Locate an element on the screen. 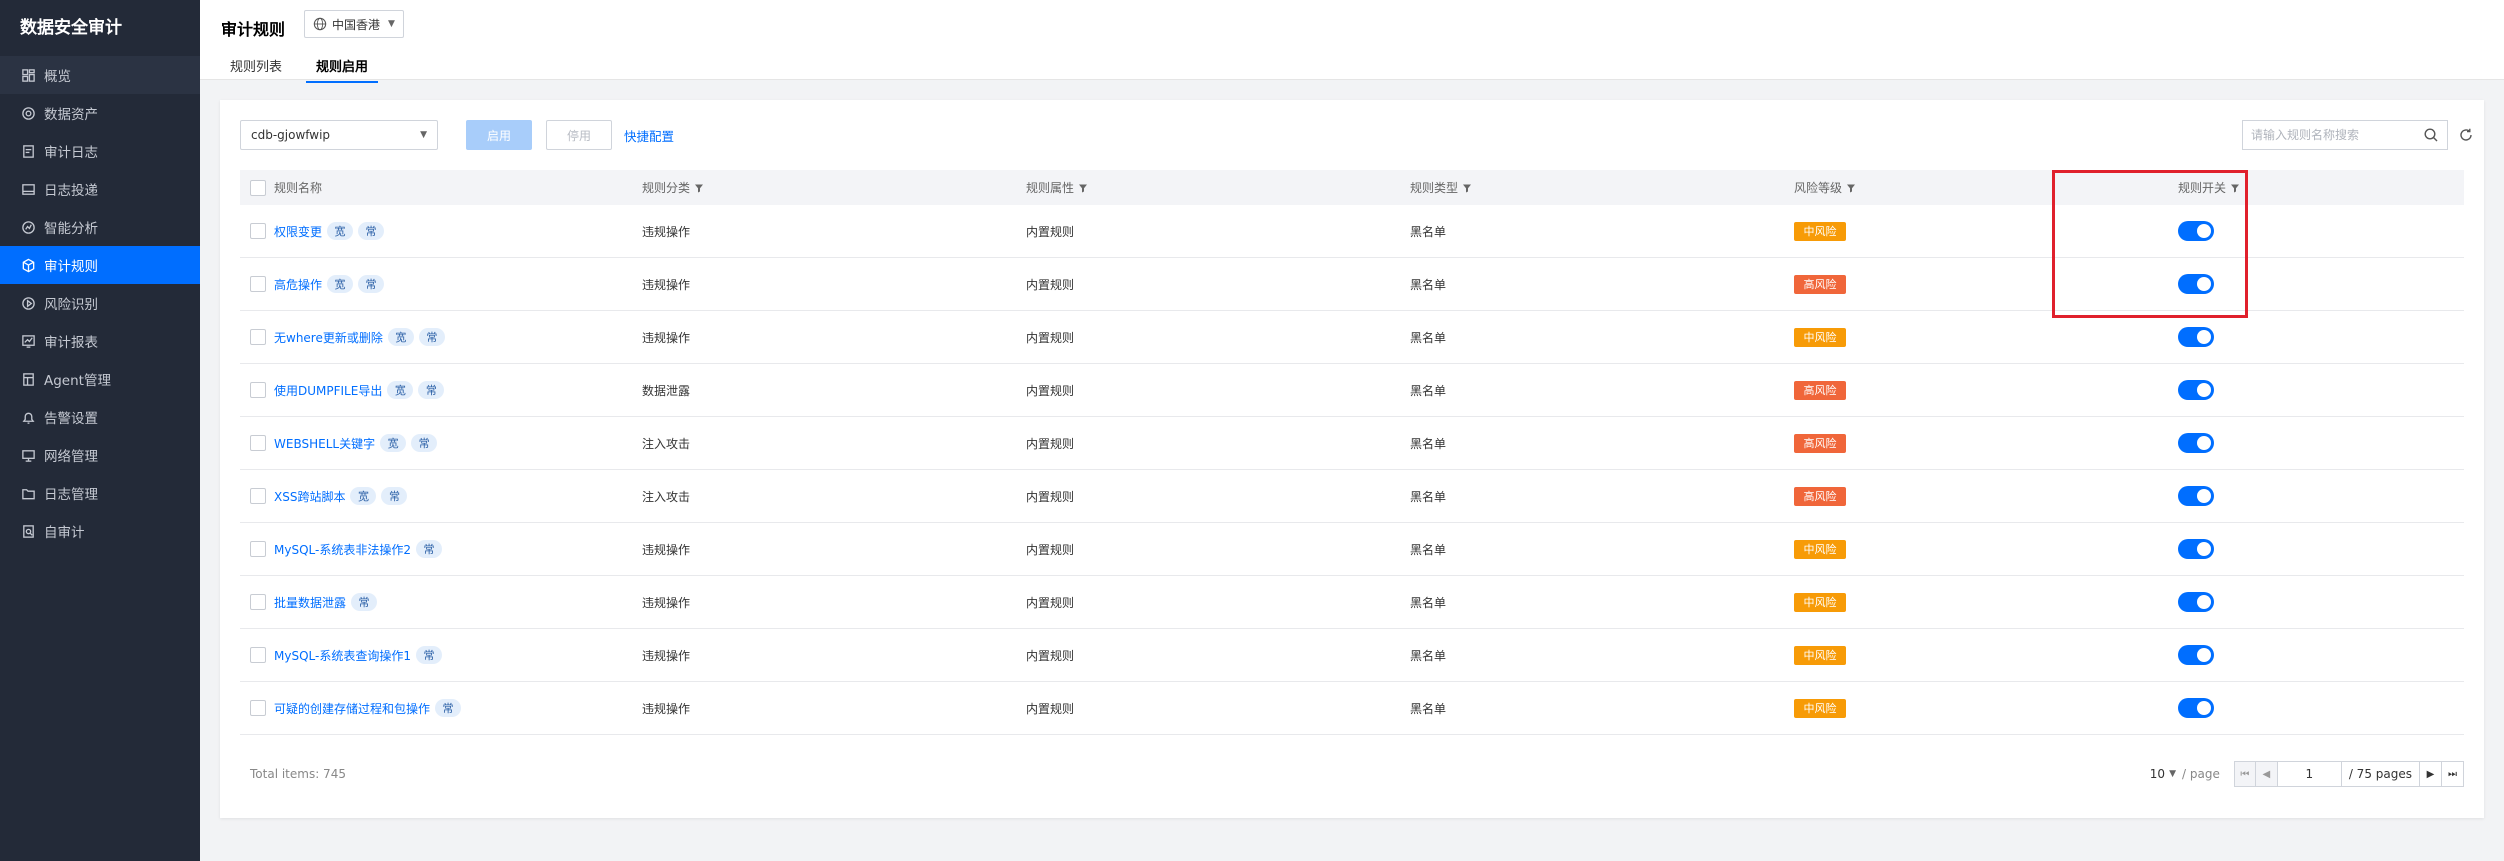  rule-category: 注入攻击 is located at coordinates (666, 496).